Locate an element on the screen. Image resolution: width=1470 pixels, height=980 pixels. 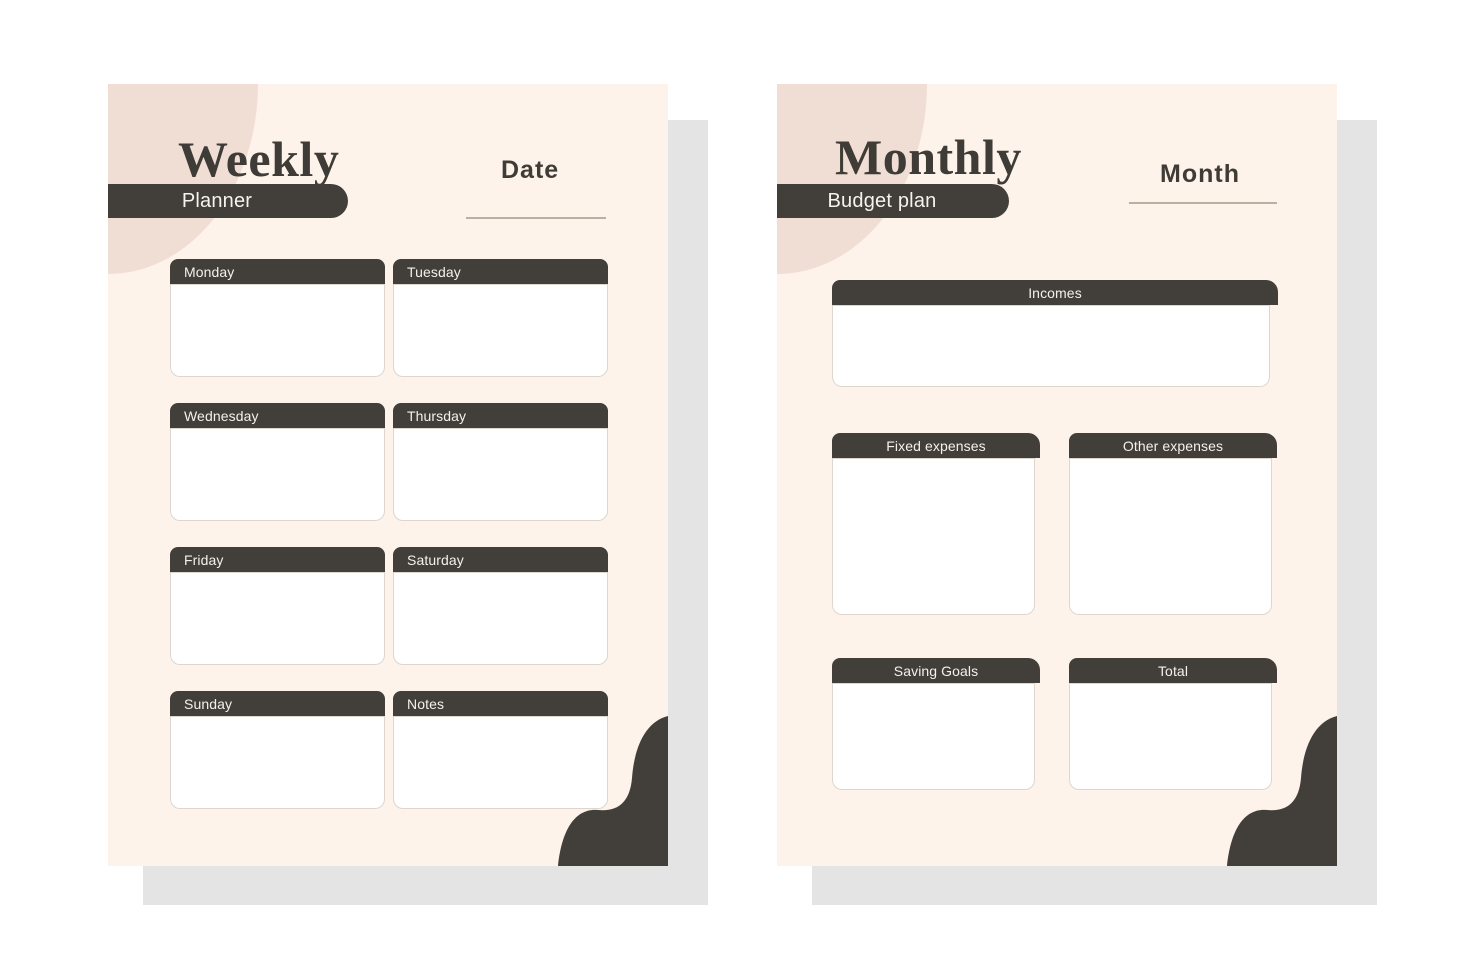
day-card-header: Sunday is located at coordinates (277, 703).